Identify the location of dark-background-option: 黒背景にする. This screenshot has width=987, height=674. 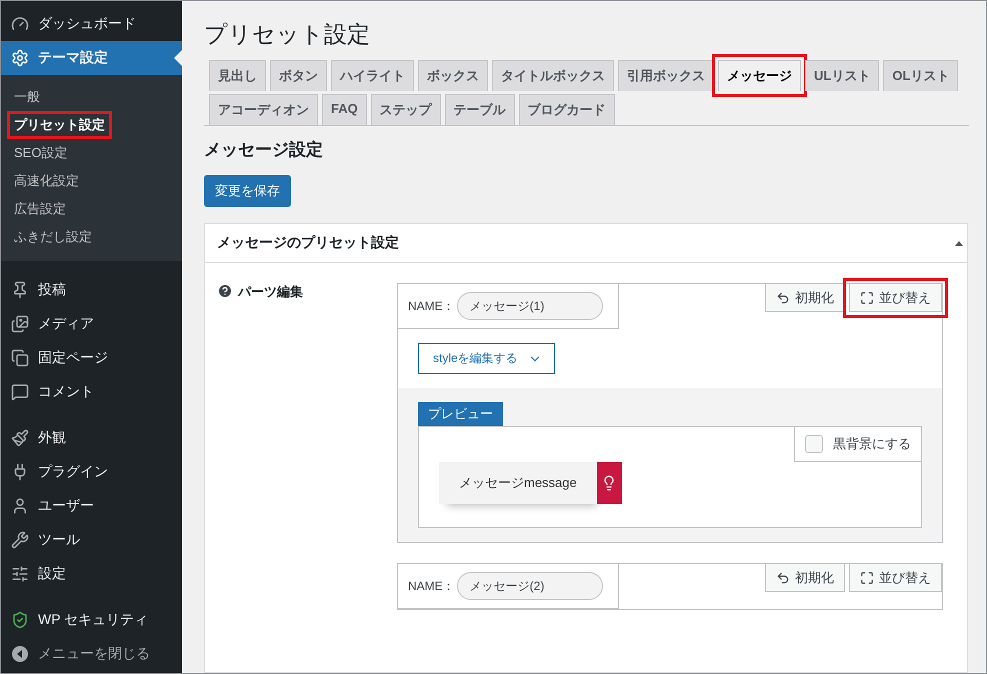
(857, 444).